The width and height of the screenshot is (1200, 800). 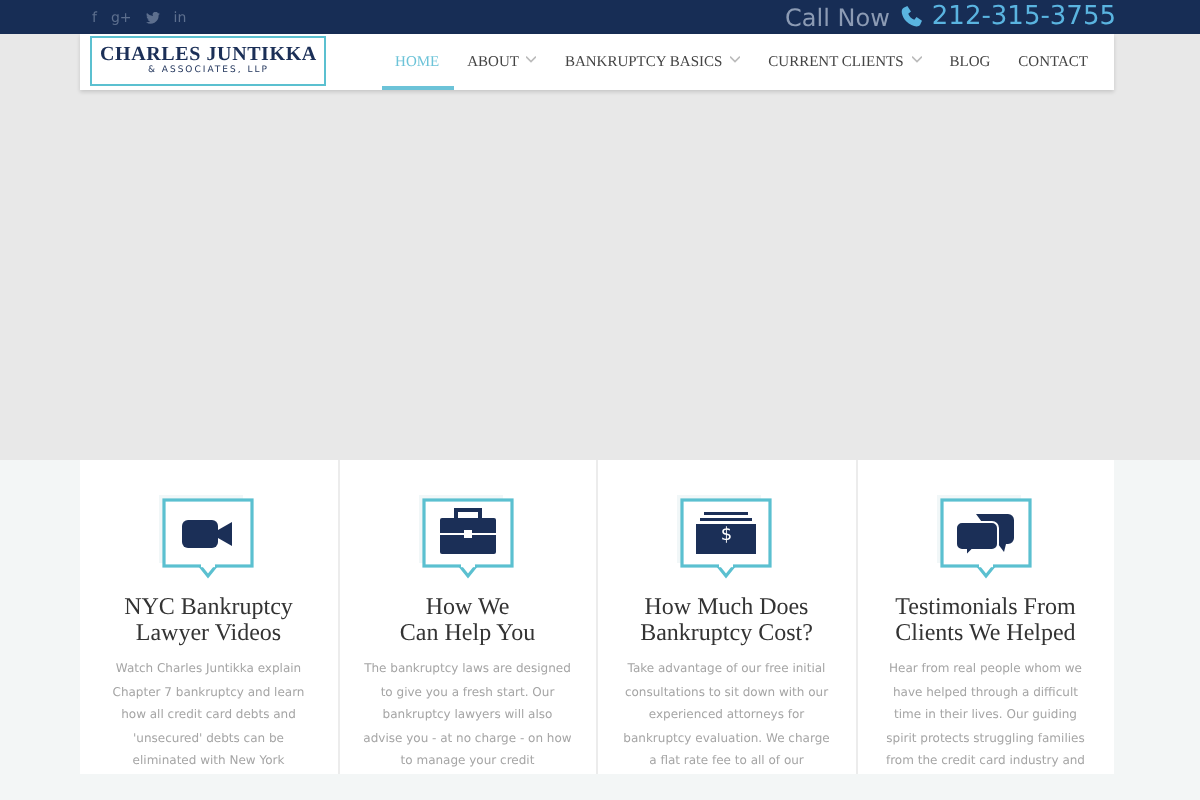 I want to click on phone-link: 212-315-3755, so click(x=1023, y=17).